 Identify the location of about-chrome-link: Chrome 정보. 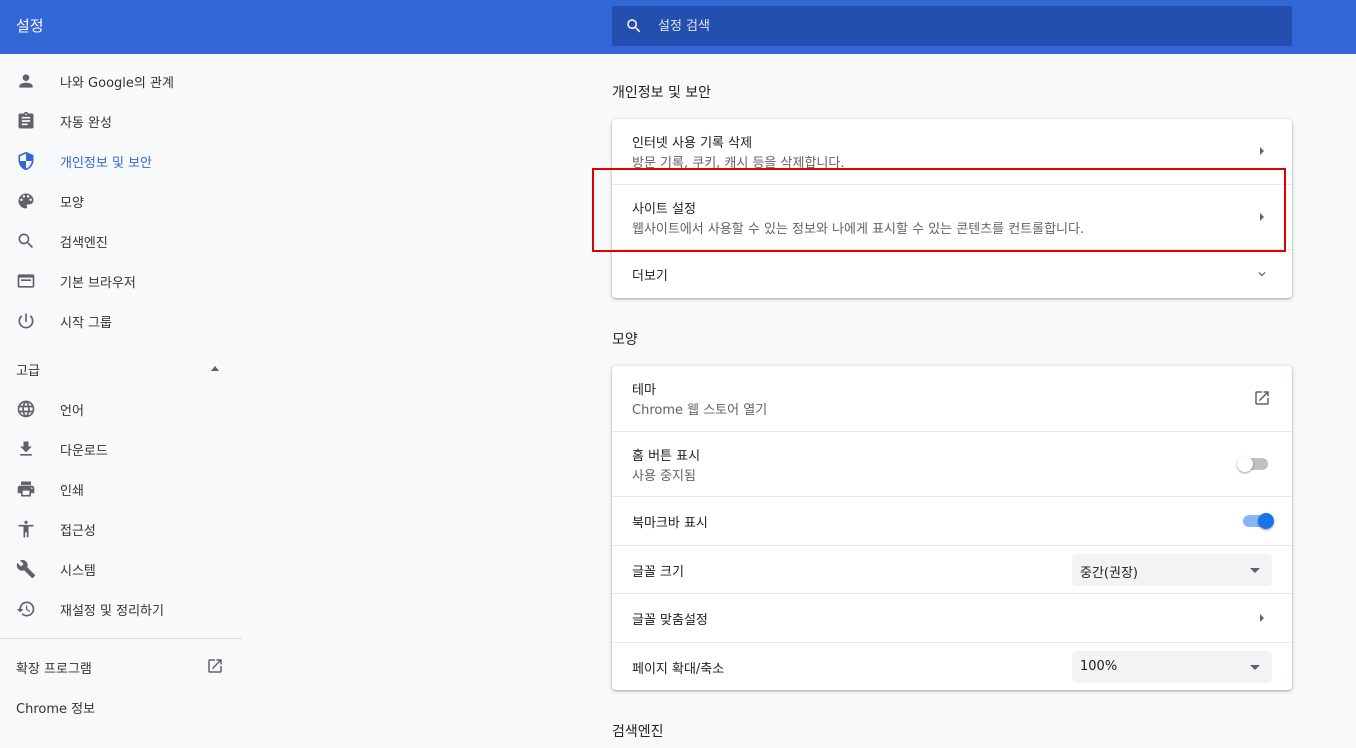
(55, 707).